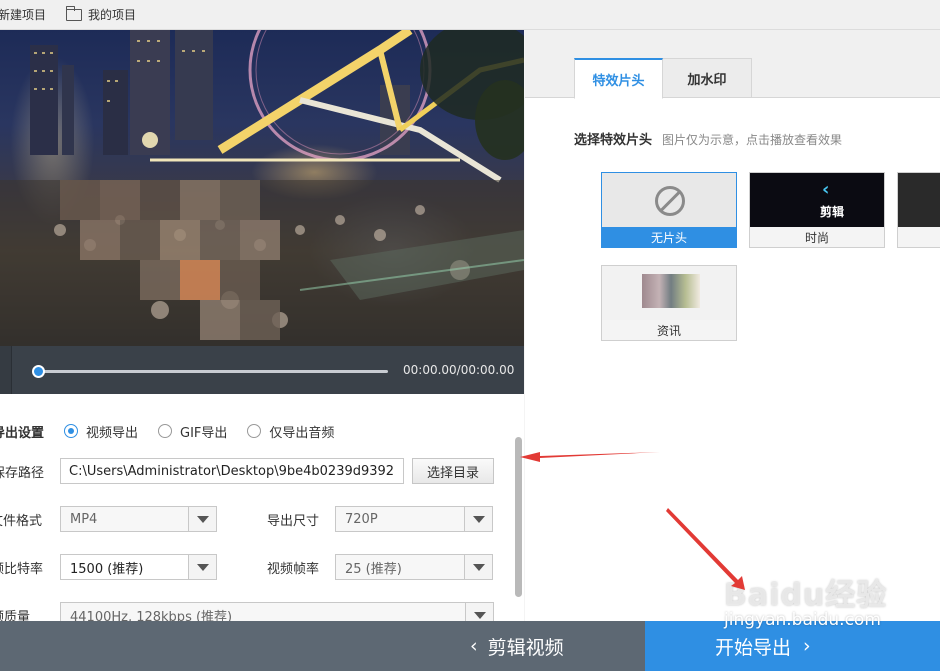 The height and width of the screenshot is (671, 940). I want to click on framerate-label: 视频帧率, so click(293, 569).